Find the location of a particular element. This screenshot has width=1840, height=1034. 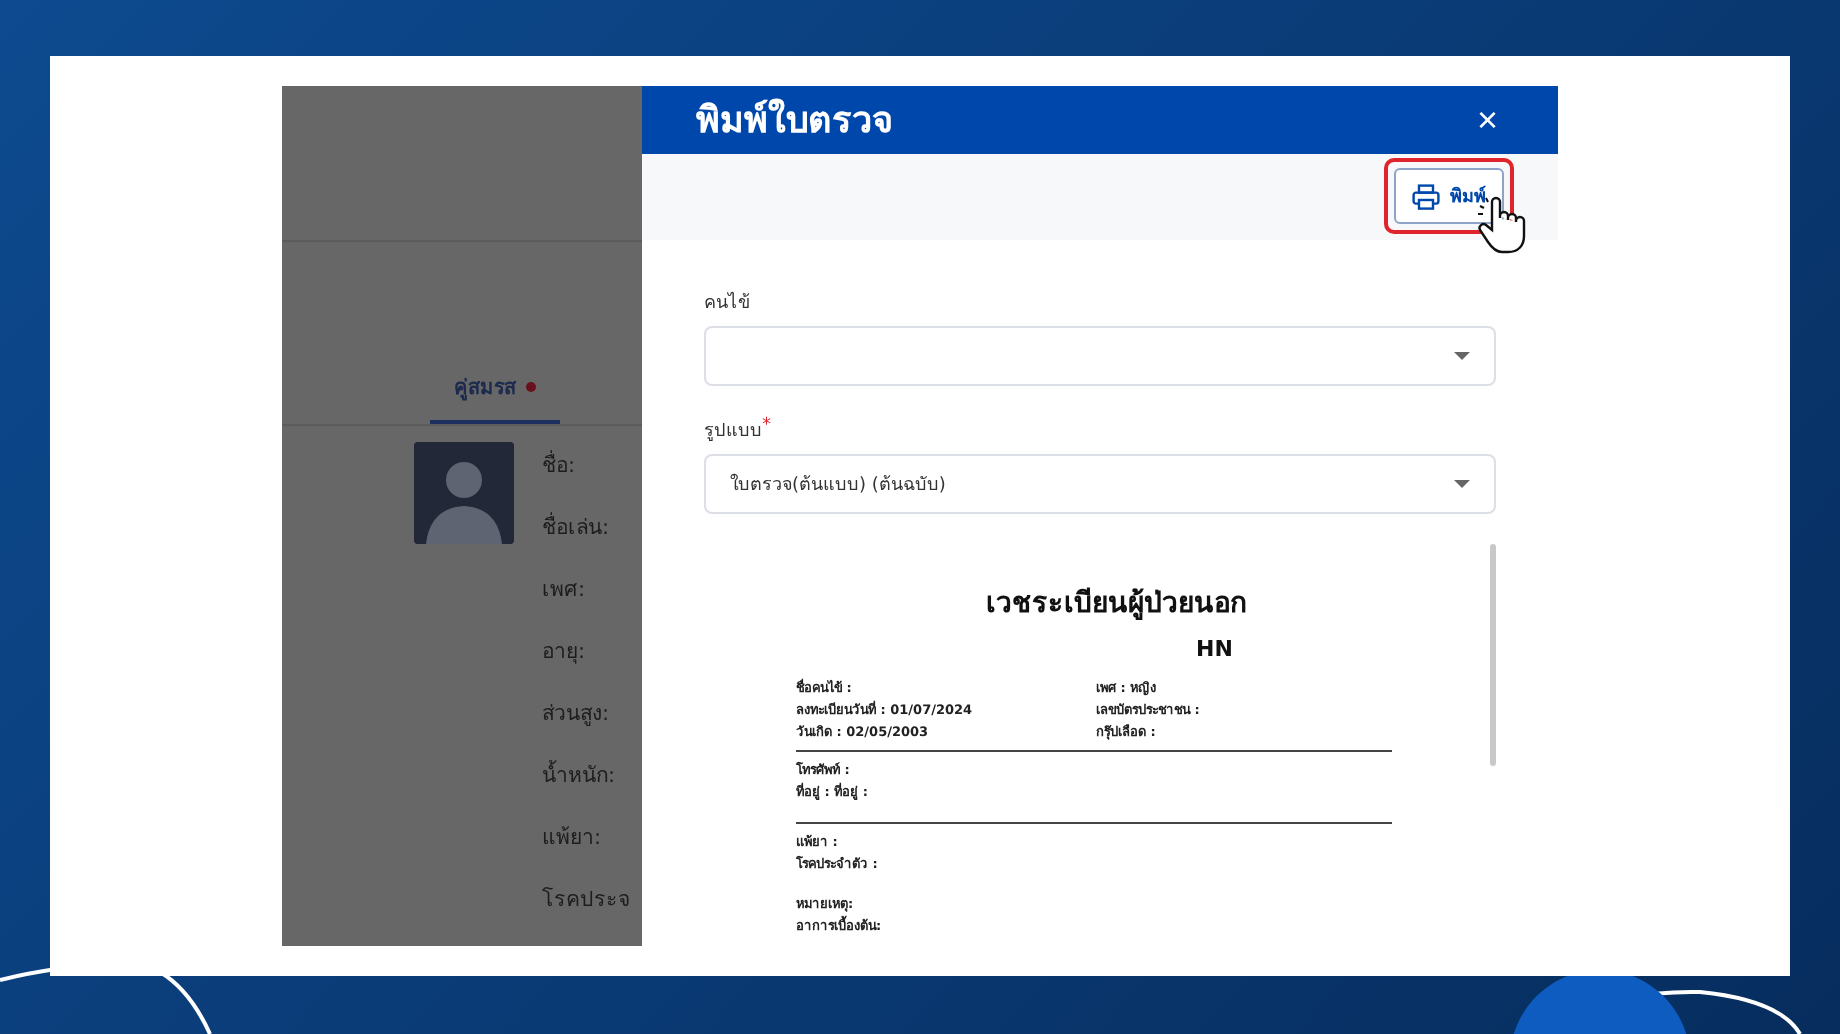

field-label: แพ้ยา: is located at coordinates (573, 839).